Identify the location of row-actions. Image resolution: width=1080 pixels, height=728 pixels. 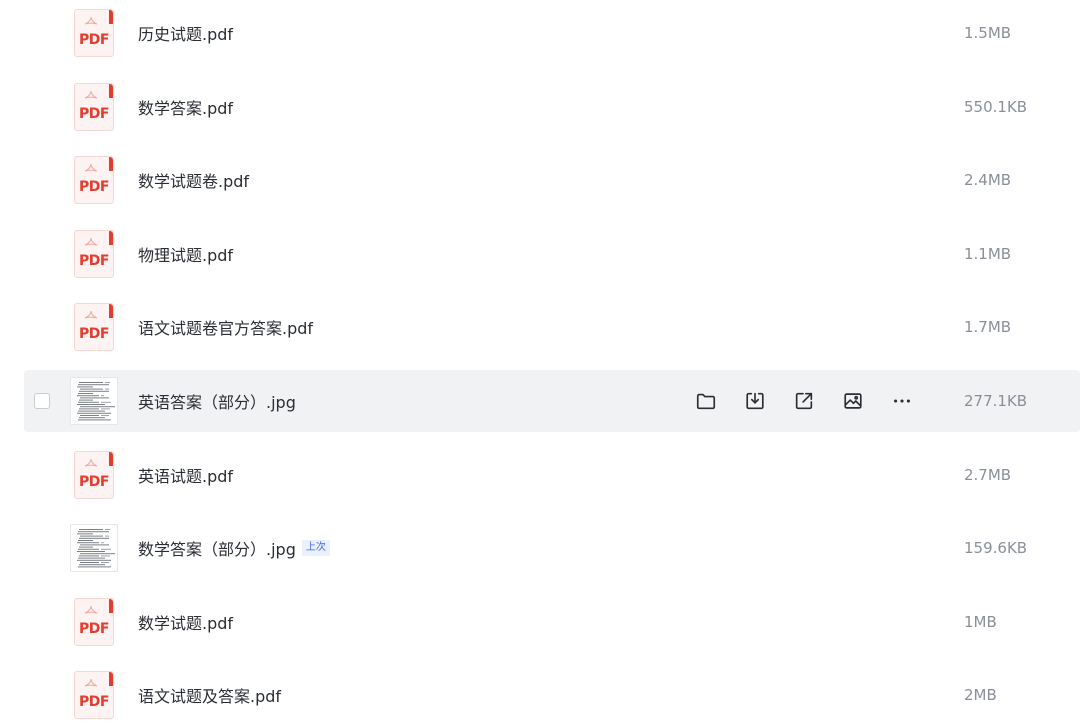
(816, 401).